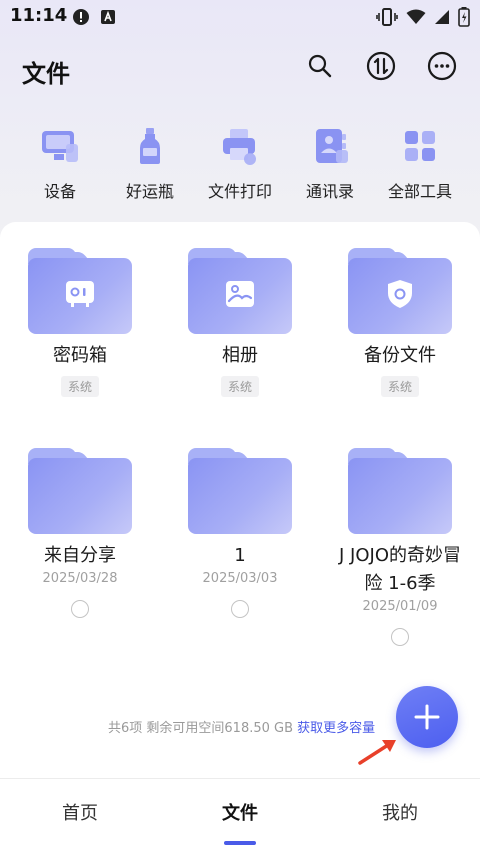 This screenshot has width=480, height=853. I want to click on folder-date: 2025/01/09, so click(400, 606).